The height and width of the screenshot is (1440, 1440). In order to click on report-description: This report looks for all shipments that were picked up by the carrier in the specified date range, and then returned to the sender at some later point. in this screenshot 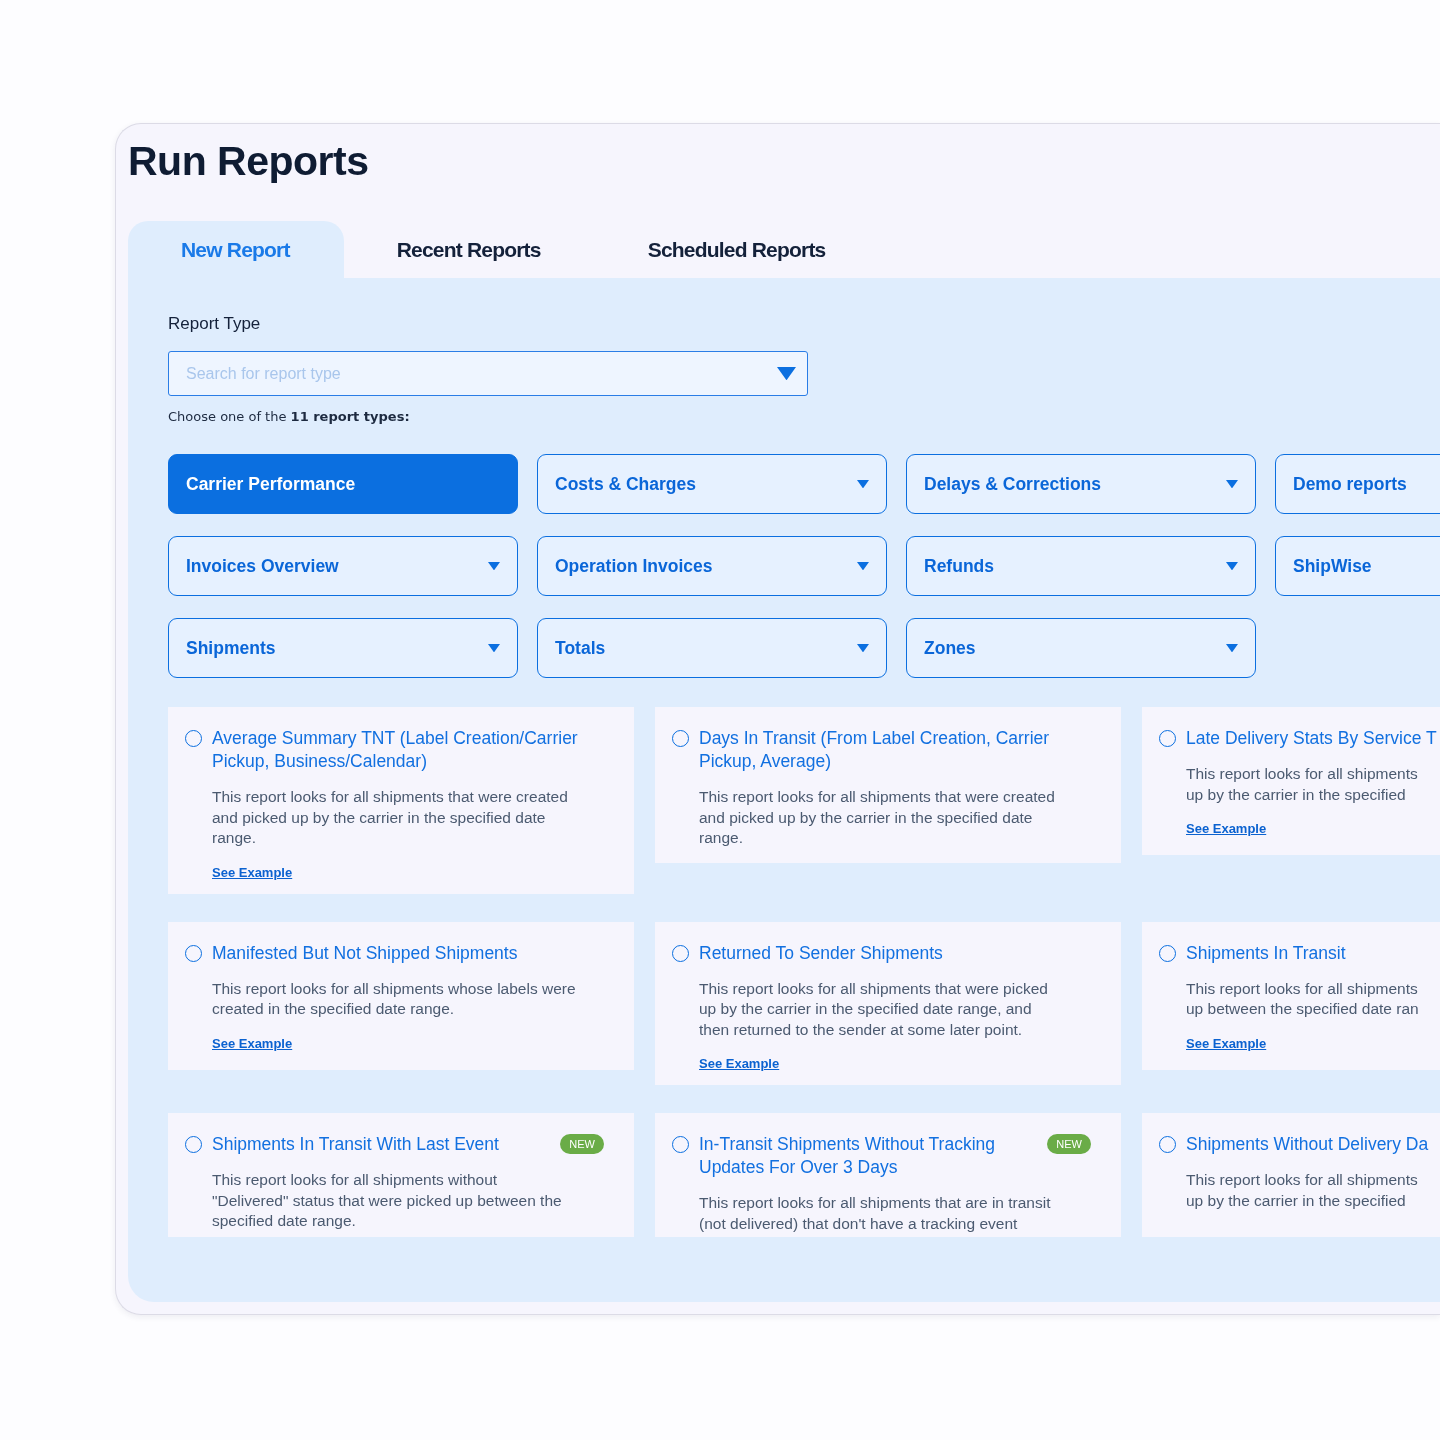, I will do `click(873, 1009)`.